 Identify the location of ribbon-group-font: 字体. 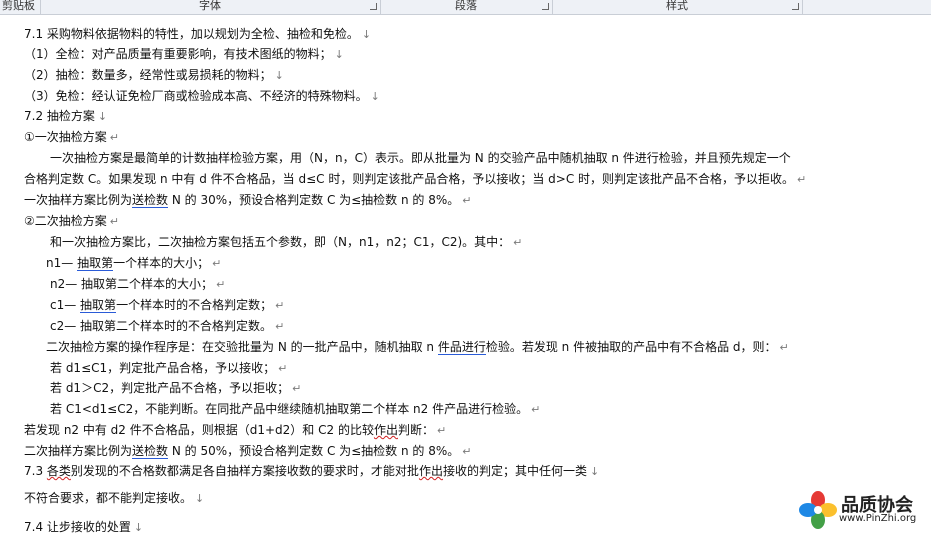
(210, 7).